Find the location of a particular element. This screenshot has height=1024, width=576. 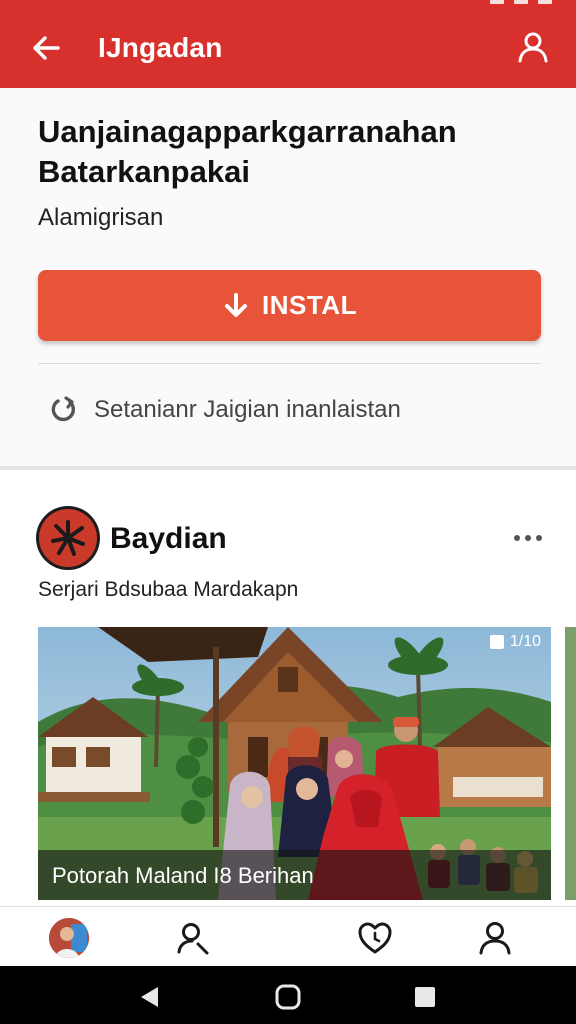

update-settings-label: Setanianr Jaigian inanlaistan is located at coordinates (247, 409).